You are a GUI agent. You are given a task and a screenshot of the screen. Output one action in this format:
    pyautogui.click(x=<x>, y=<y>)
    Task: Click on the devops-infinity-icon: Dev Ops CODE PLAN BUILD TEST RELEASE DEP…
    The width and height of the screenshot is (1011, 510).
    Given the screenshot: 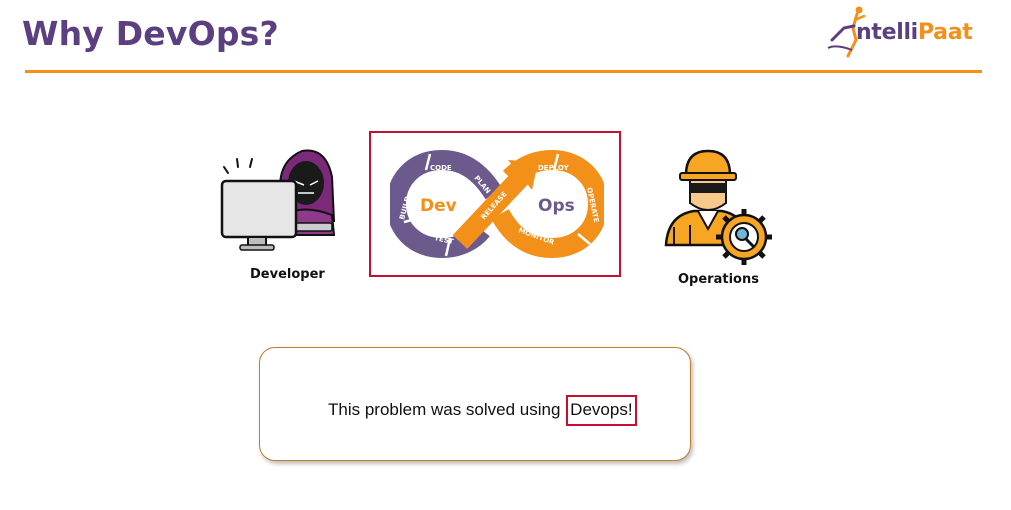 What is the action you would take?
    pyautogui.click(x=497, y=204)
    